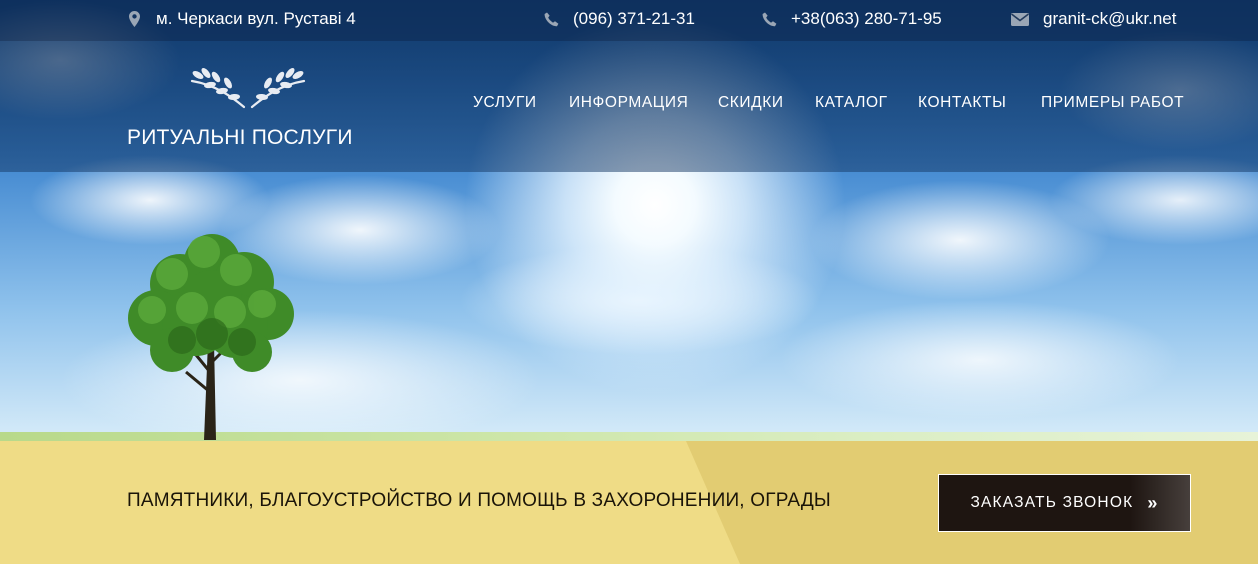 The height and width of the screenshot is (564, 1258). I want to click on phone2-item: +38(063) 280-71-95, so click(851, 19).